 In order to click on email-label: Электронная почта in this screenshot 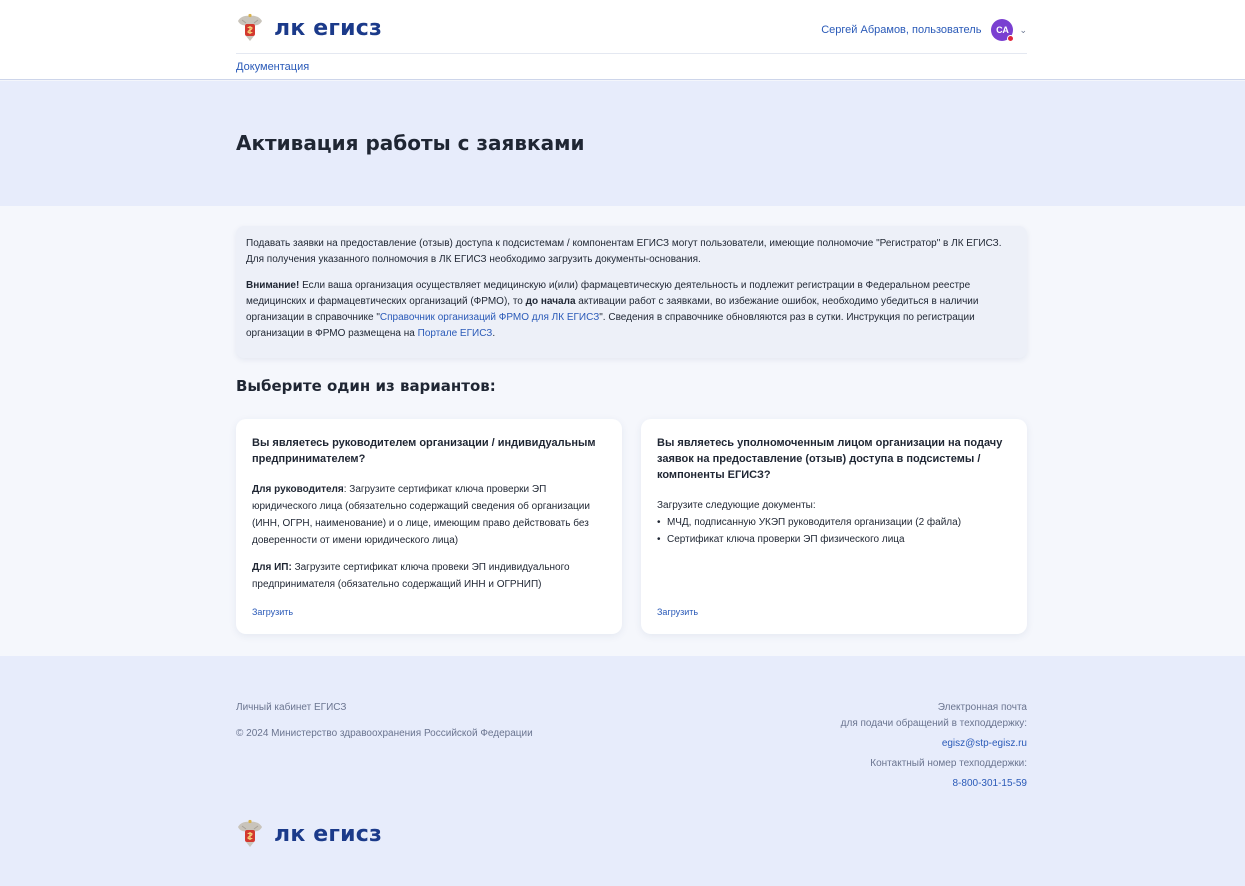, I will do `click(982, 707)`.